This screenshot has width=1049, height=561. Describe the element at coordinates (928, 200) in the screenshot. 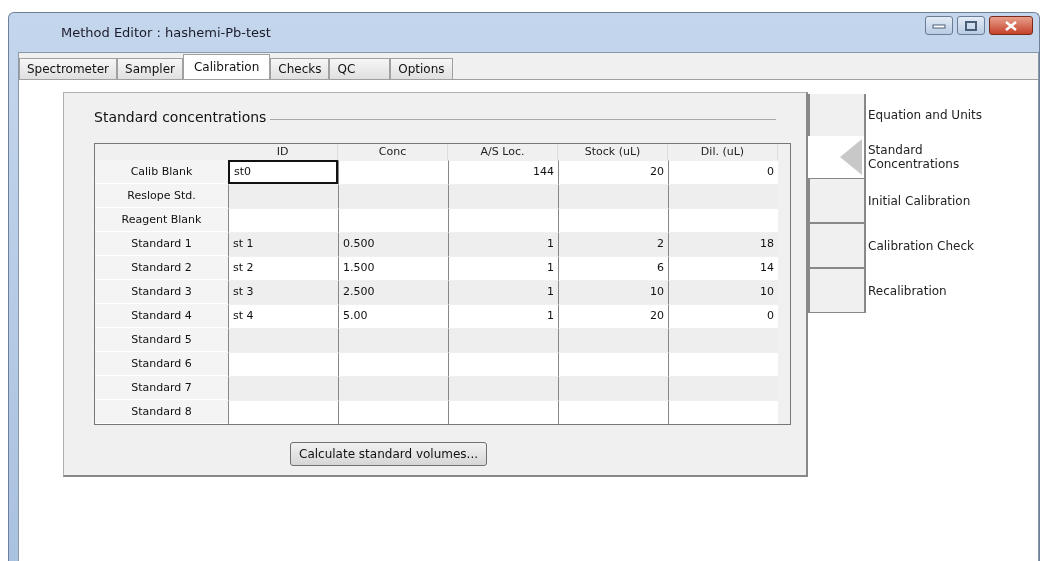

I see `nav-label: Initial Calibration` at that location.